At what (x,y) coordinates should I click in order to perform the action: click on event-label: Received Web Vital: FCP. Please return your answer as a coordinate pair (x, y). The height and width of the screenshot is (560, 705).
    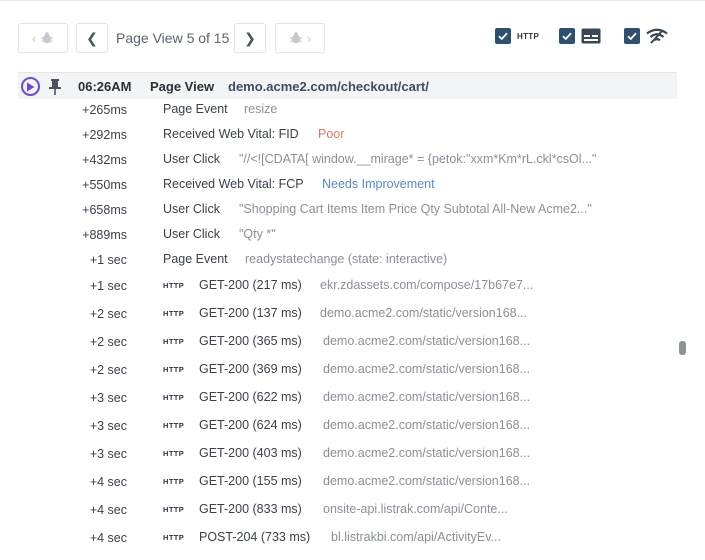
    Looking at the image, I should click on (233, 184).